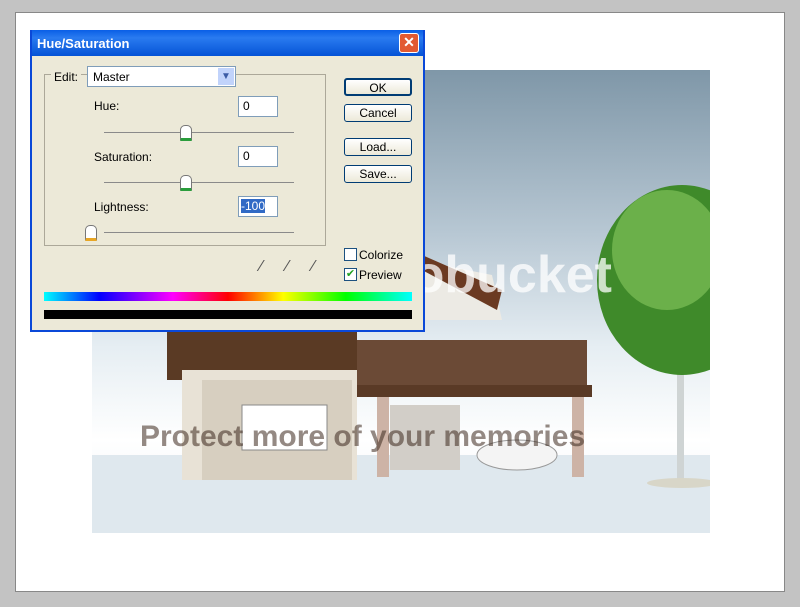  I want to click on saturation-slider-track, so click(199, 182).